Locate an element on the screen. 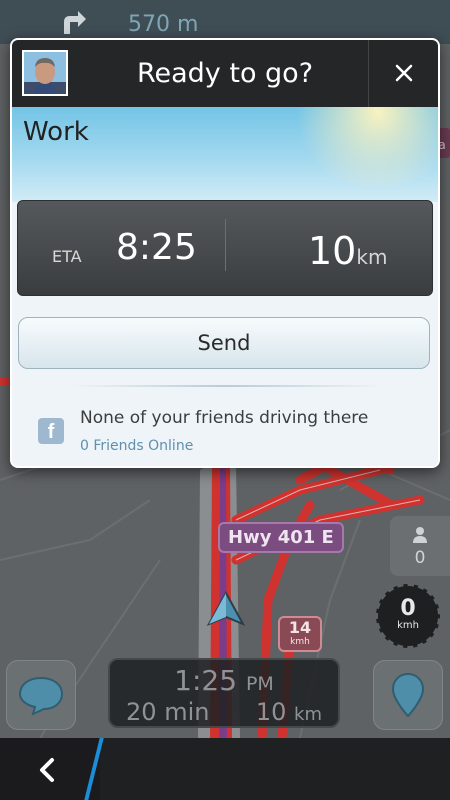  section-divider is located at coordinates (227, 386).